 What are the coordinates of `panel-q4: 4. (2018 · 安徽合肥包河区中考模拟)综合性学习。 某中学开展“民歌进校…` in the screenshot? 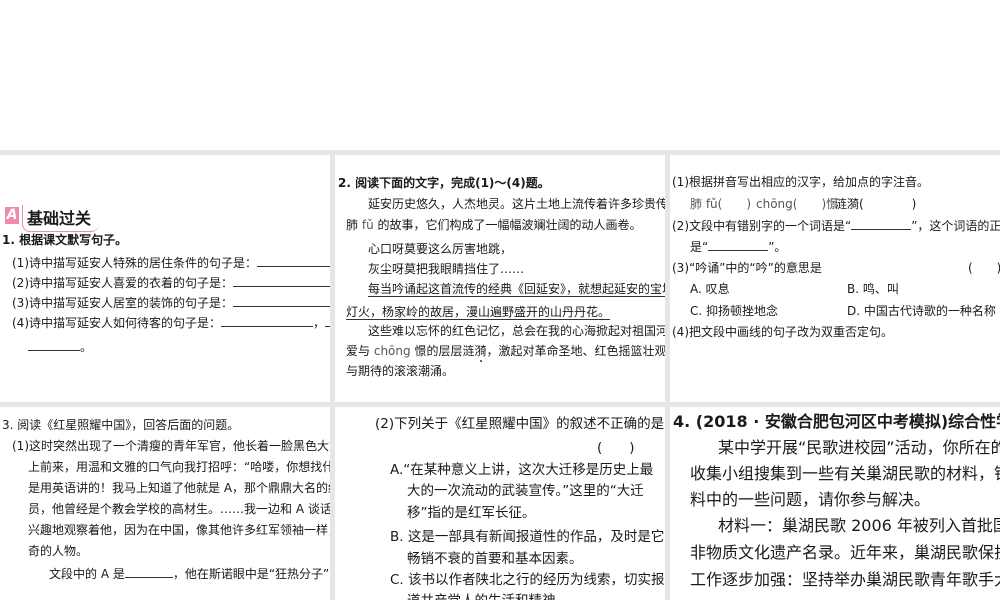 It's located at (835, 503).